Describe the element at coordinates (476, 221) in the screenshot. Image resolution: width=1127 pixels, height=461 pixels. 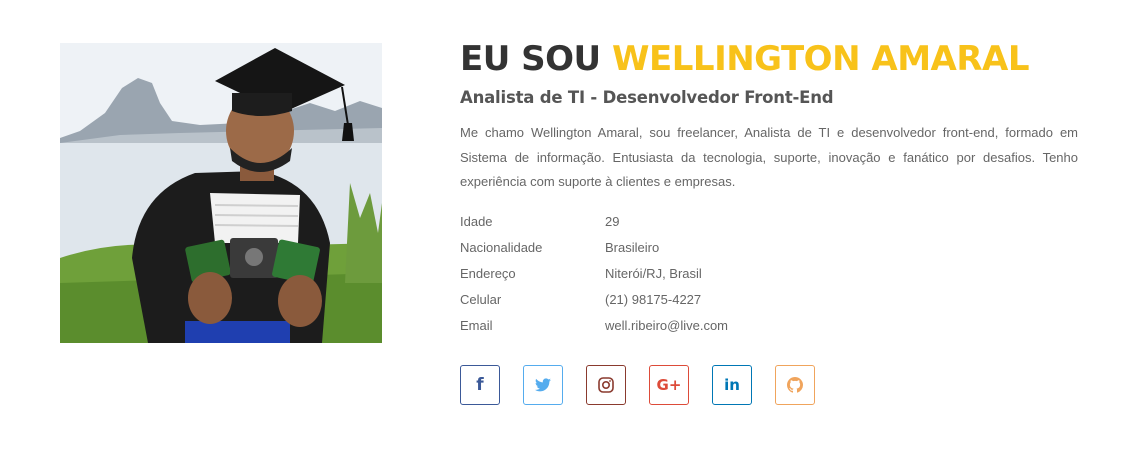
I see `info-label: Idade` at that location.